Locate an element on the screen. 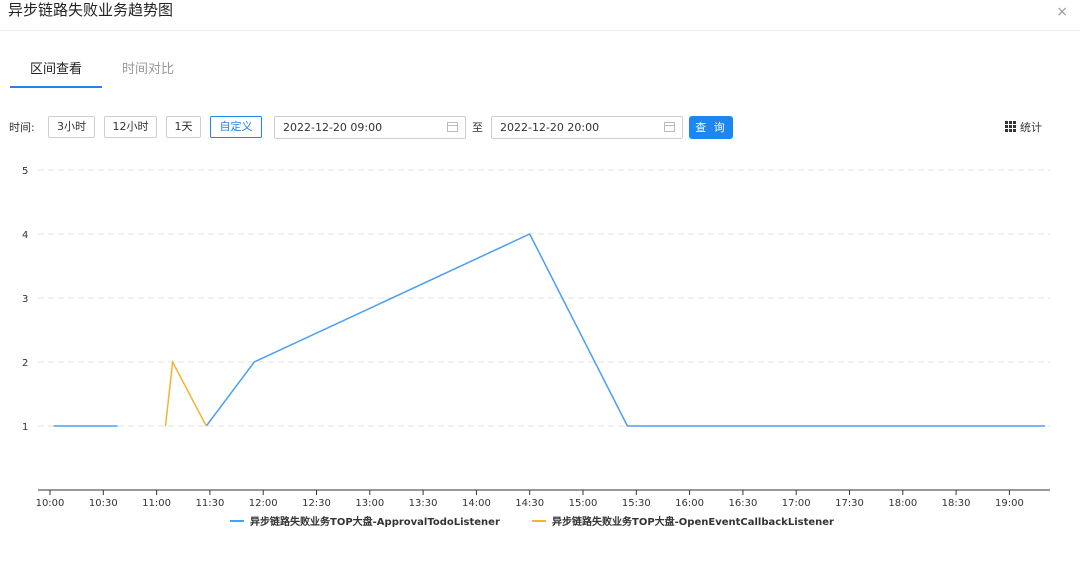 The image size is (1080, 563). x-tick-label: 15:00 is located at coordinates (583, 503).